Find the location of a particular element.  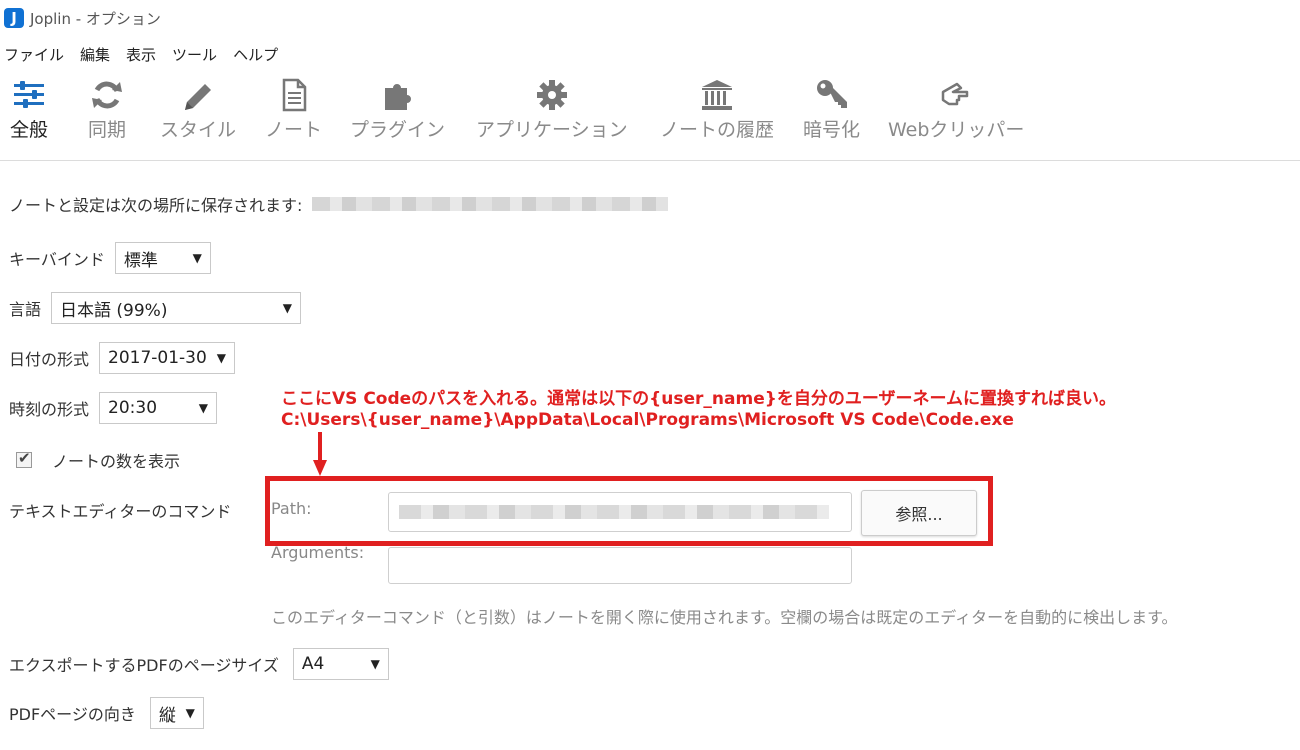

language-value: 日本語 (99%) is located at coordinates (114, 310).